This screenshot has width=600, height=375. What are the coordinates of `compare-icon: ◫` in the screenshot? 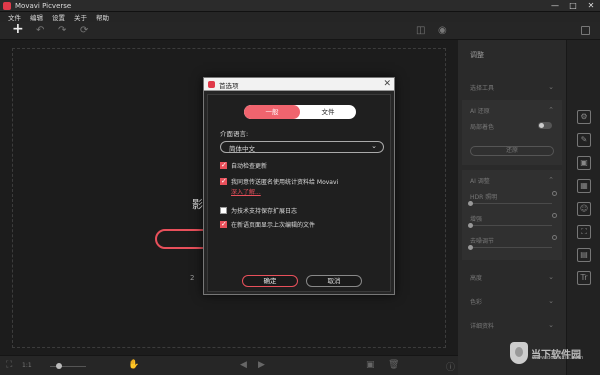 It's located at (420, 31).